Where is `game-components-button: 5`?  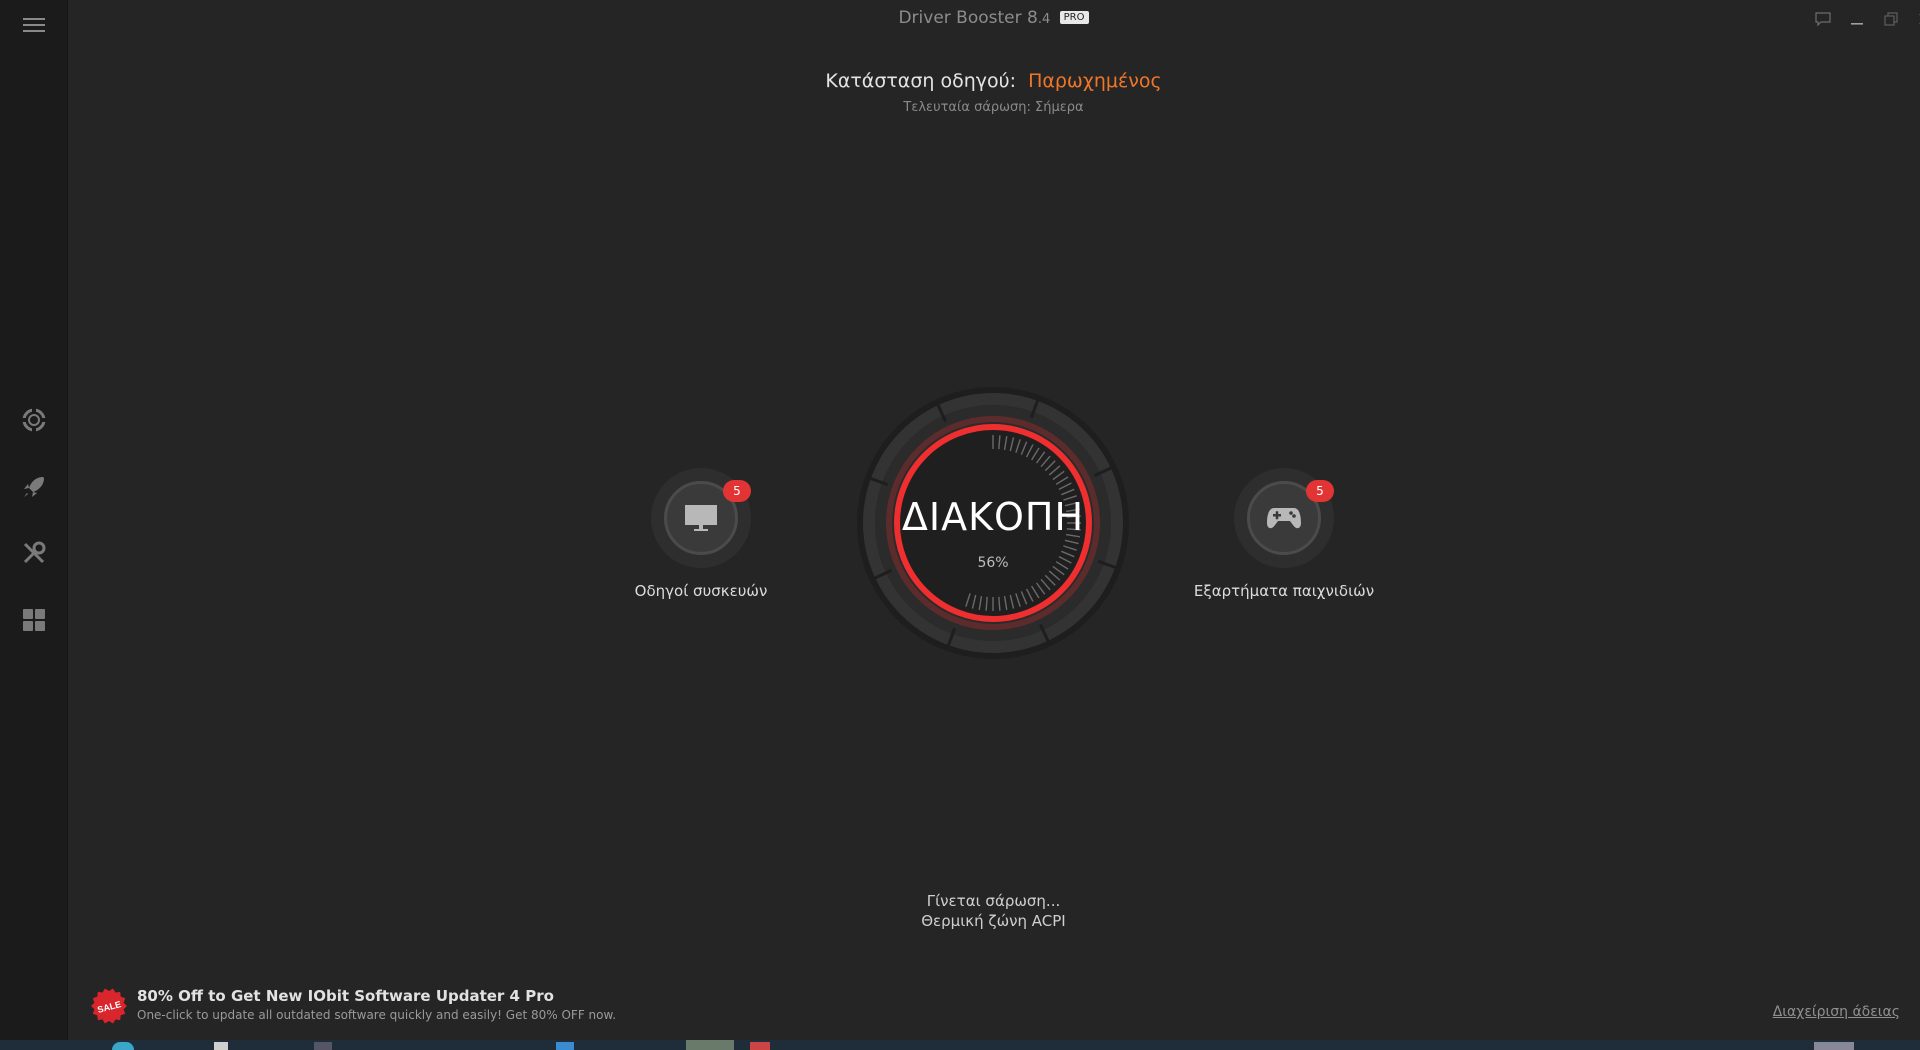
game-components-button: 5 is located at coordinates (1284, 518).